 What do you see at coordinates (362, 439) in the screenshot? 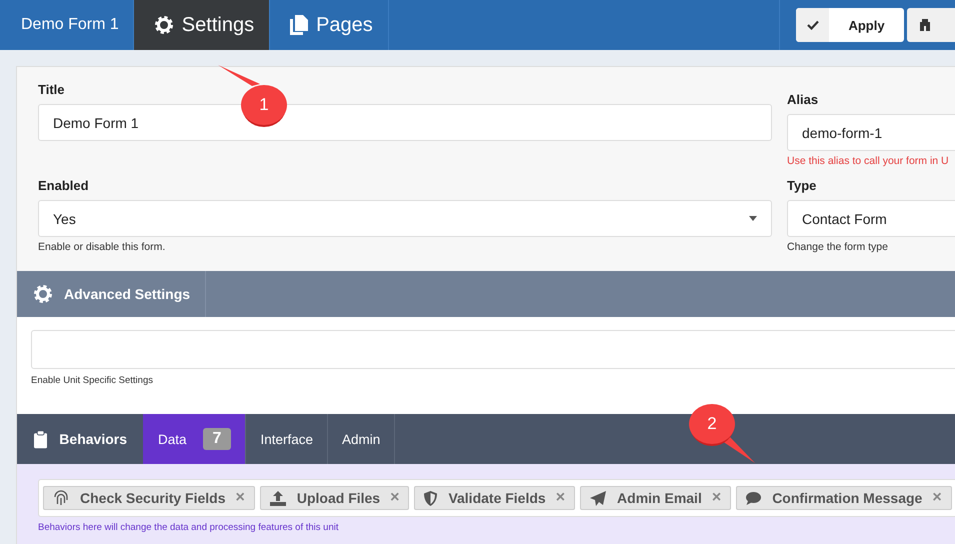
I see `section-tab: Admin` at bounding box center [362, 439].